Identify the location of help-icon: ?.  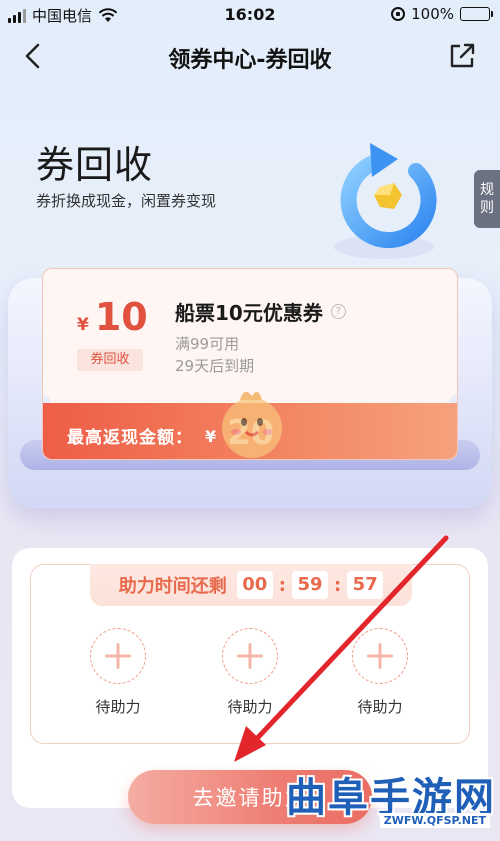
(338, 311).